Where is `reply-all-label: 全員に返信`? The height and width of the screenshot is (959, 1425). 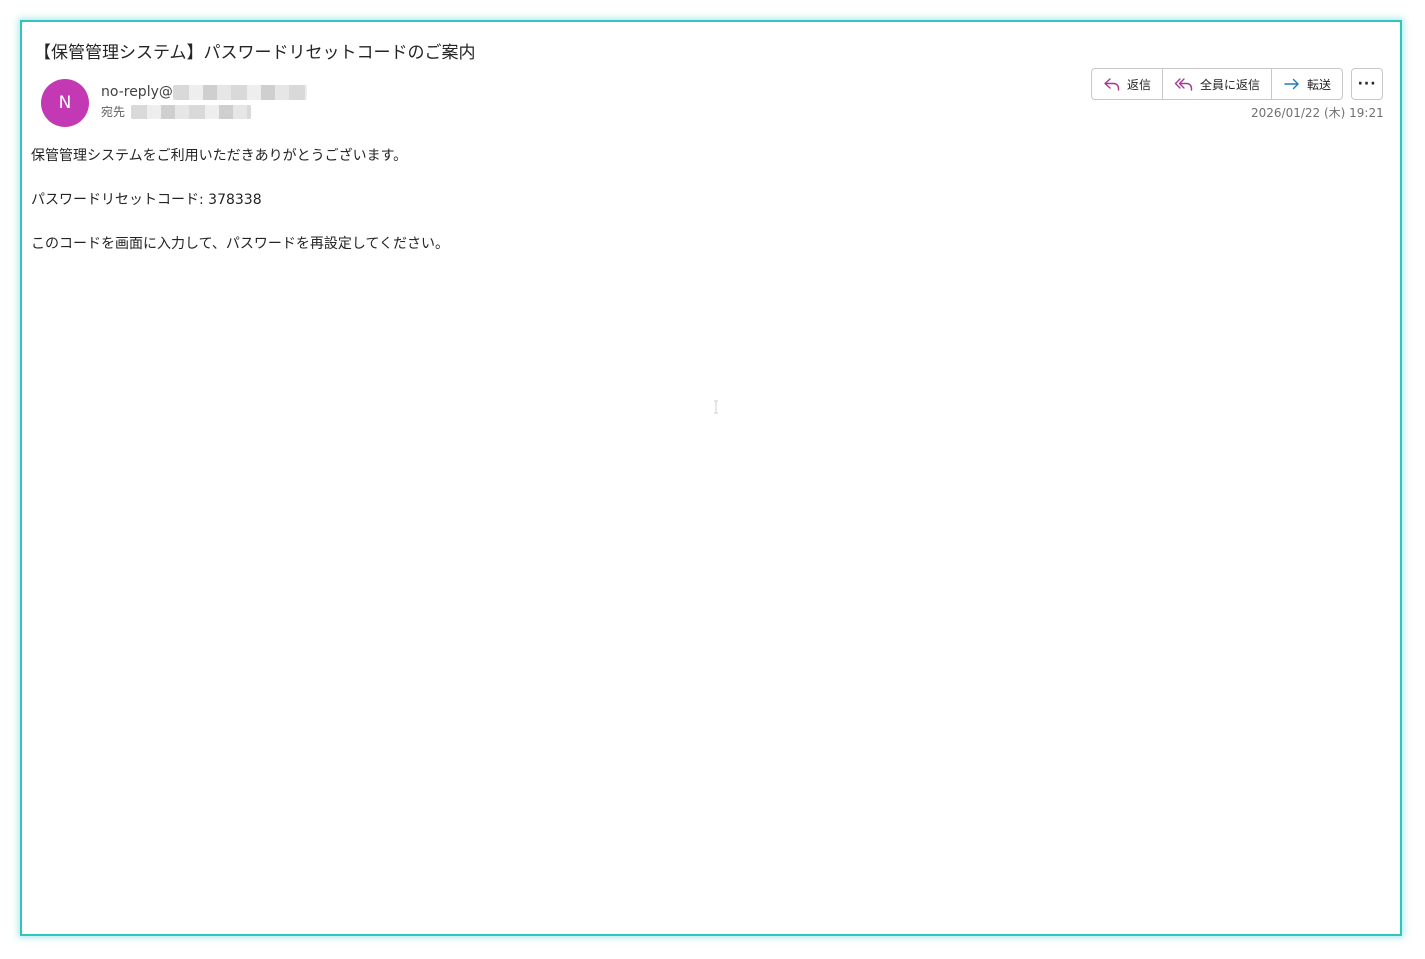 reply-all-label: 全員に返信 is located at coordinates (1230, 84).